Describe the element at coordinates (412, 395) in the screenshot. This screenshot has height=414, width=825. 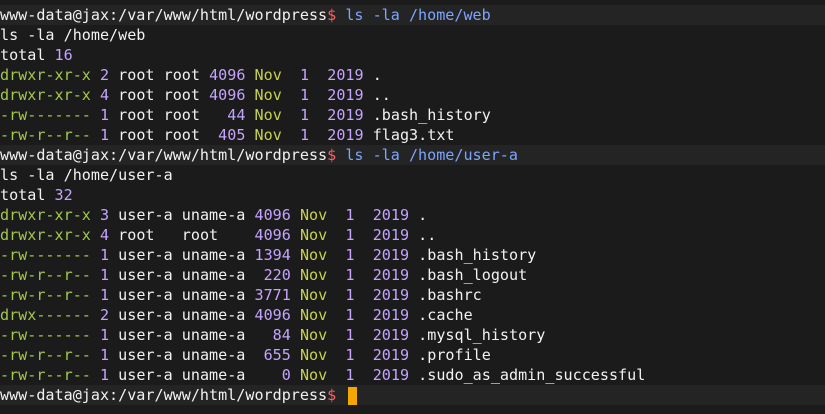
I see `active-prompt-line: www-data@jax:/var/www/html/wordpress$` at that location.